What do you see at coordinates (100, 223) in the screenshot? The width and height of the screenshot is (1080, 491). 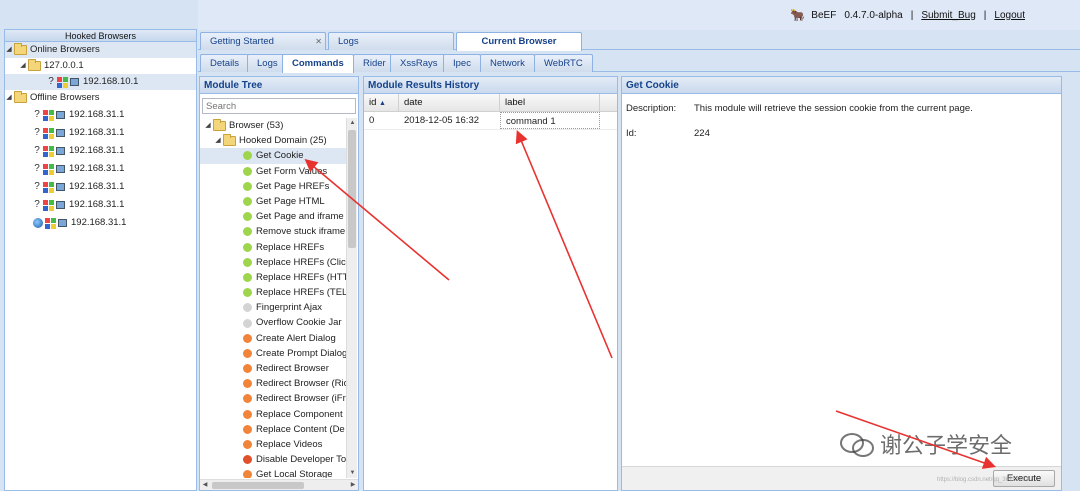 I see `offline-browser-item: 192.168.31.1` at bounding box center [100, 223].